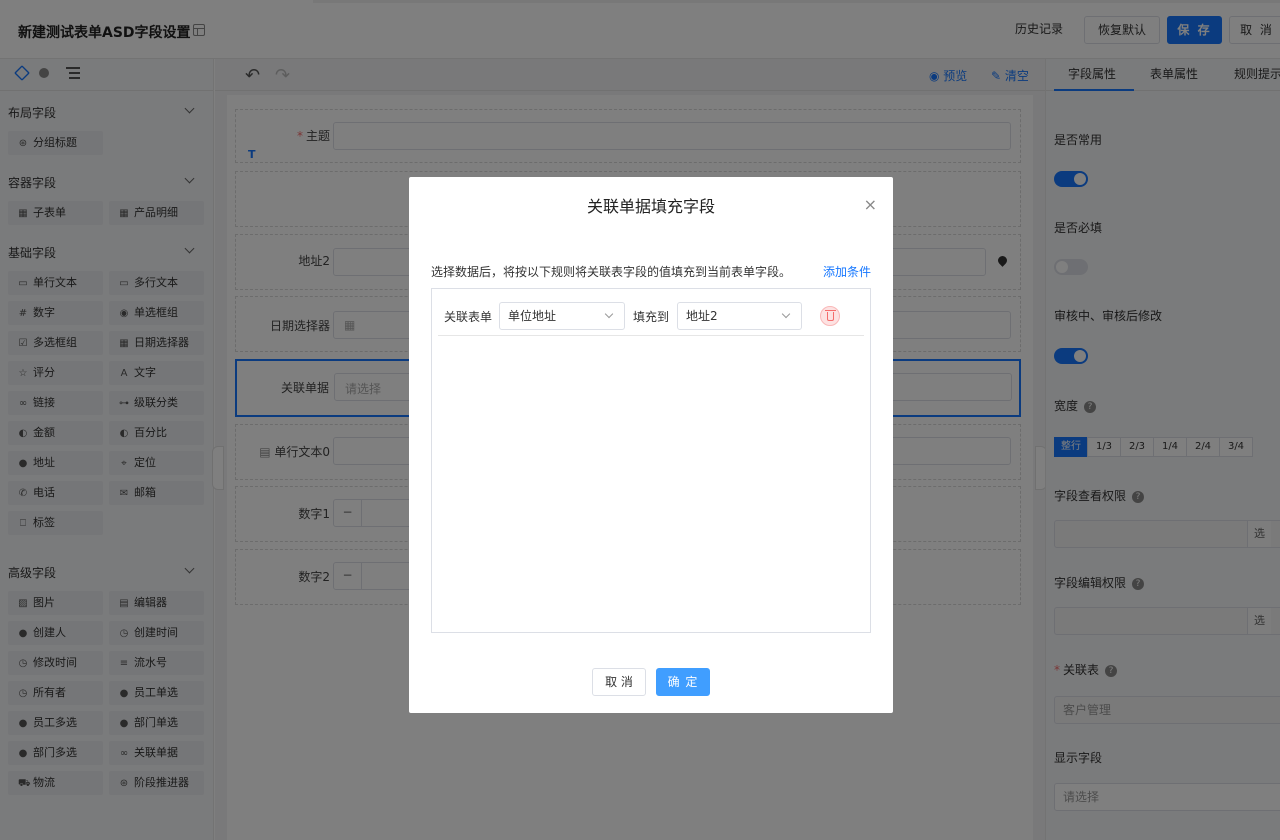  What do you see at coordinates (611, 272) in the screenshot?
I see `dialog-description: 选择数据后，将按以下规则将关联表字段的值填充到当前表单字段。` at bounding box center [611, 272].